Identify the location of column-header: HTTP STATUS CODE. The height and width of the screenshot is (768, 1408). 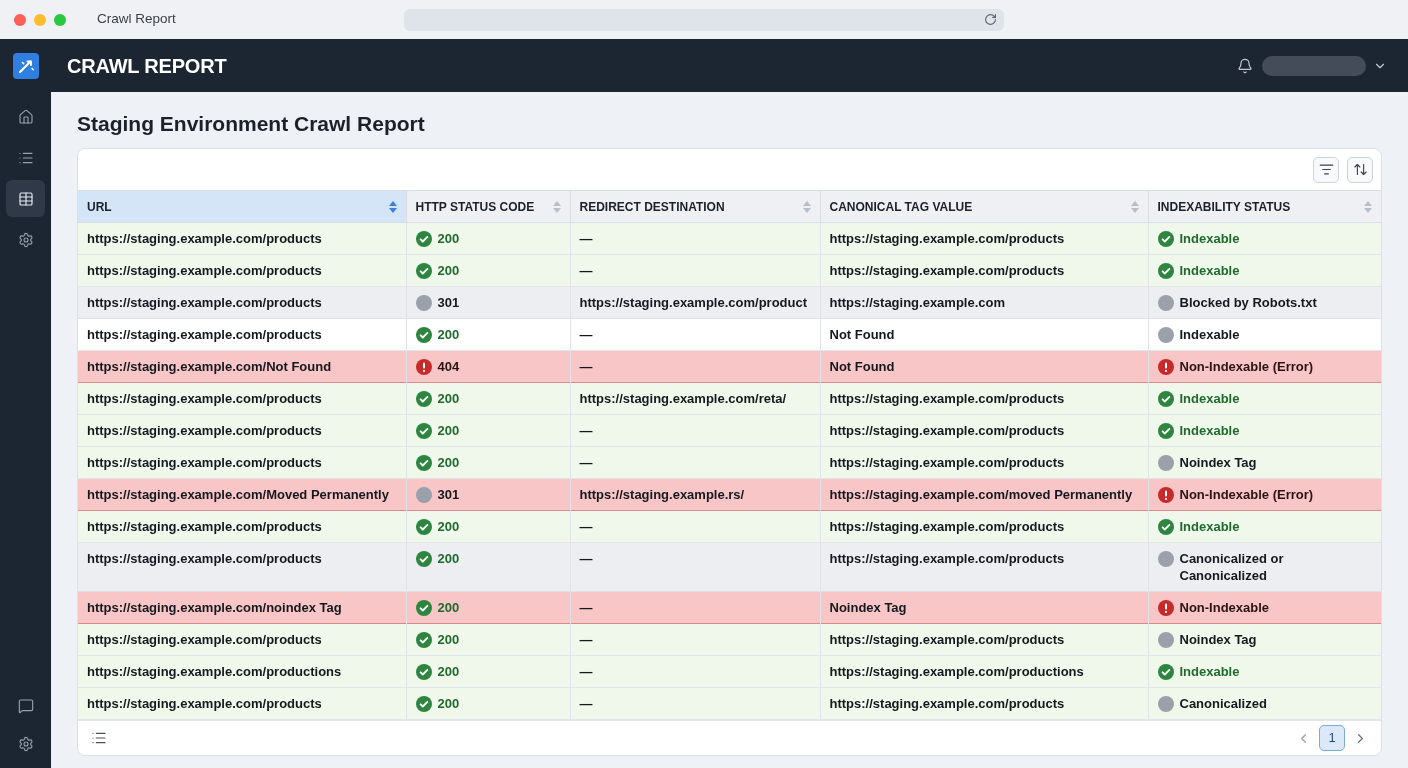
(488, 206).